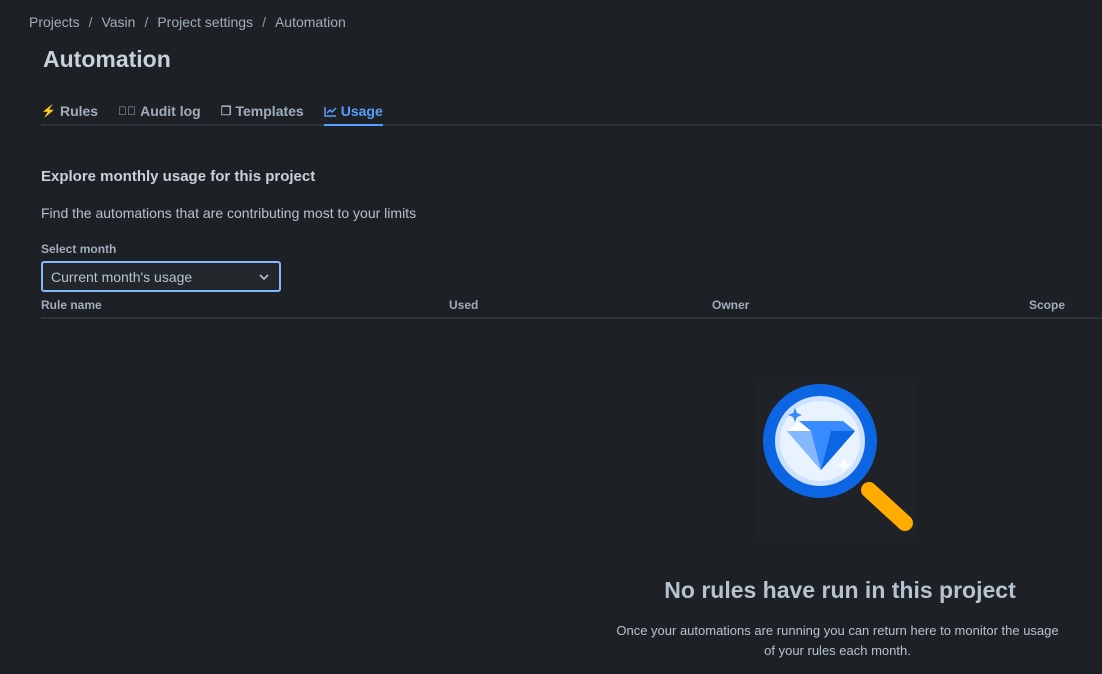 The height and width of the screenshot is (674, 1102). What do you see at coordinates (71, 305) in the screenshot?
I see `column-rule-name: Rule name` at bounding box center [71, 305].